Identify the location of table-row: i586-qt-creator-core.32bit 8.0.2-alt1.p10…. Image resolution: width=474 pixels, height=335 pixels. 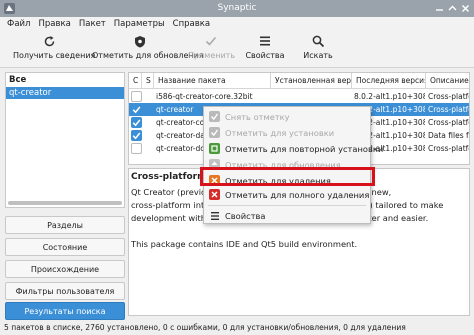
(299, 96).